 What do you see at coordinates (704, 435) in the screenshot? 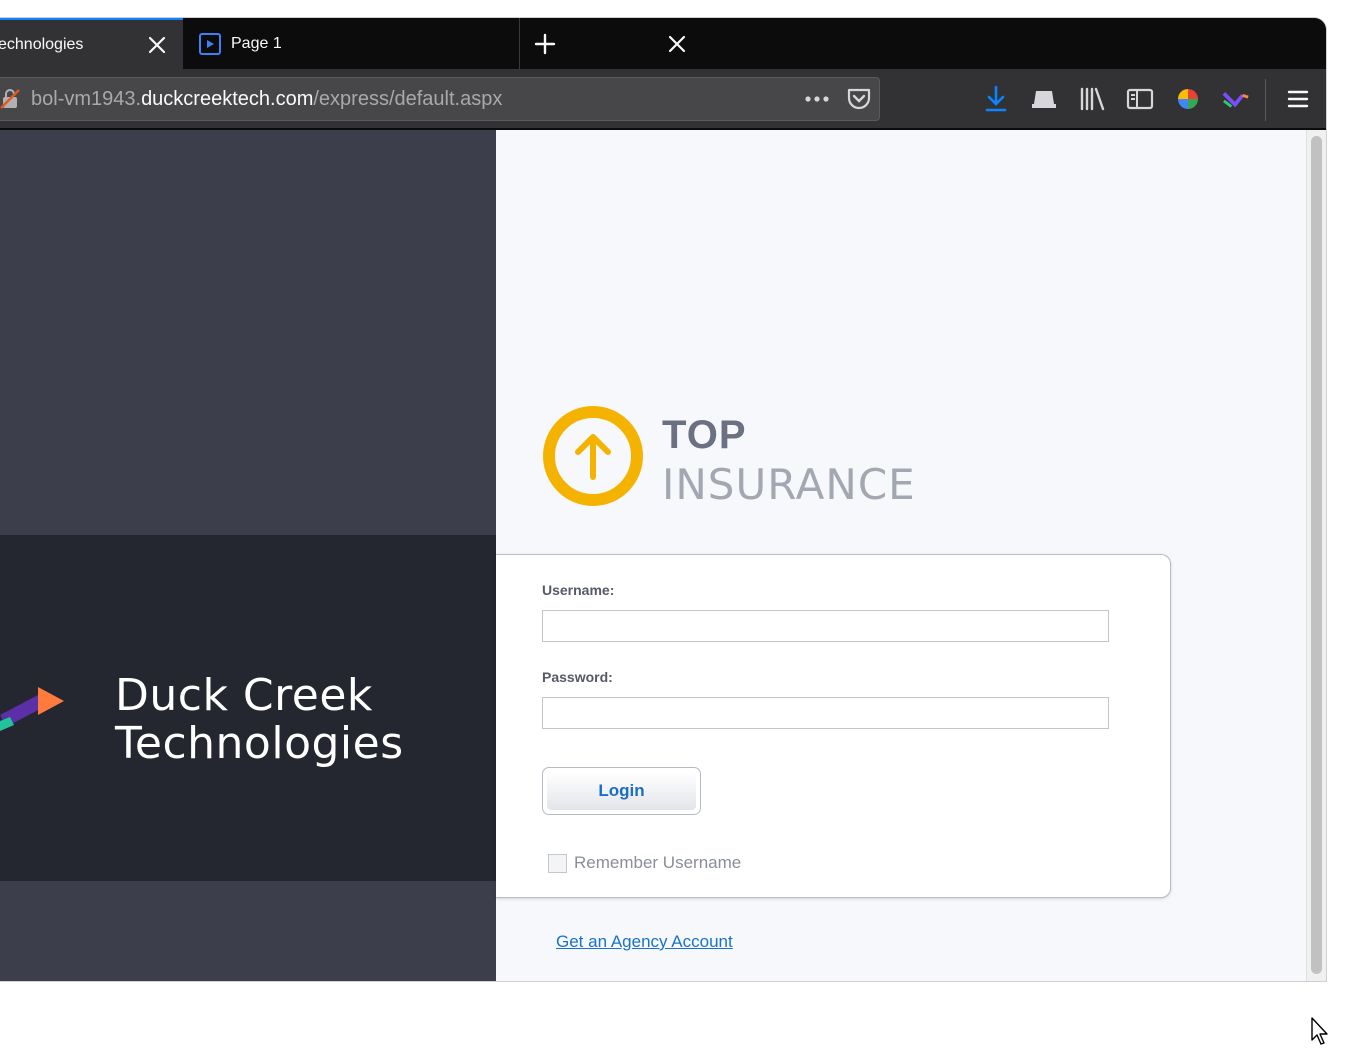
I see `logo-text-top: TOP` at bounding box center [704, 435].